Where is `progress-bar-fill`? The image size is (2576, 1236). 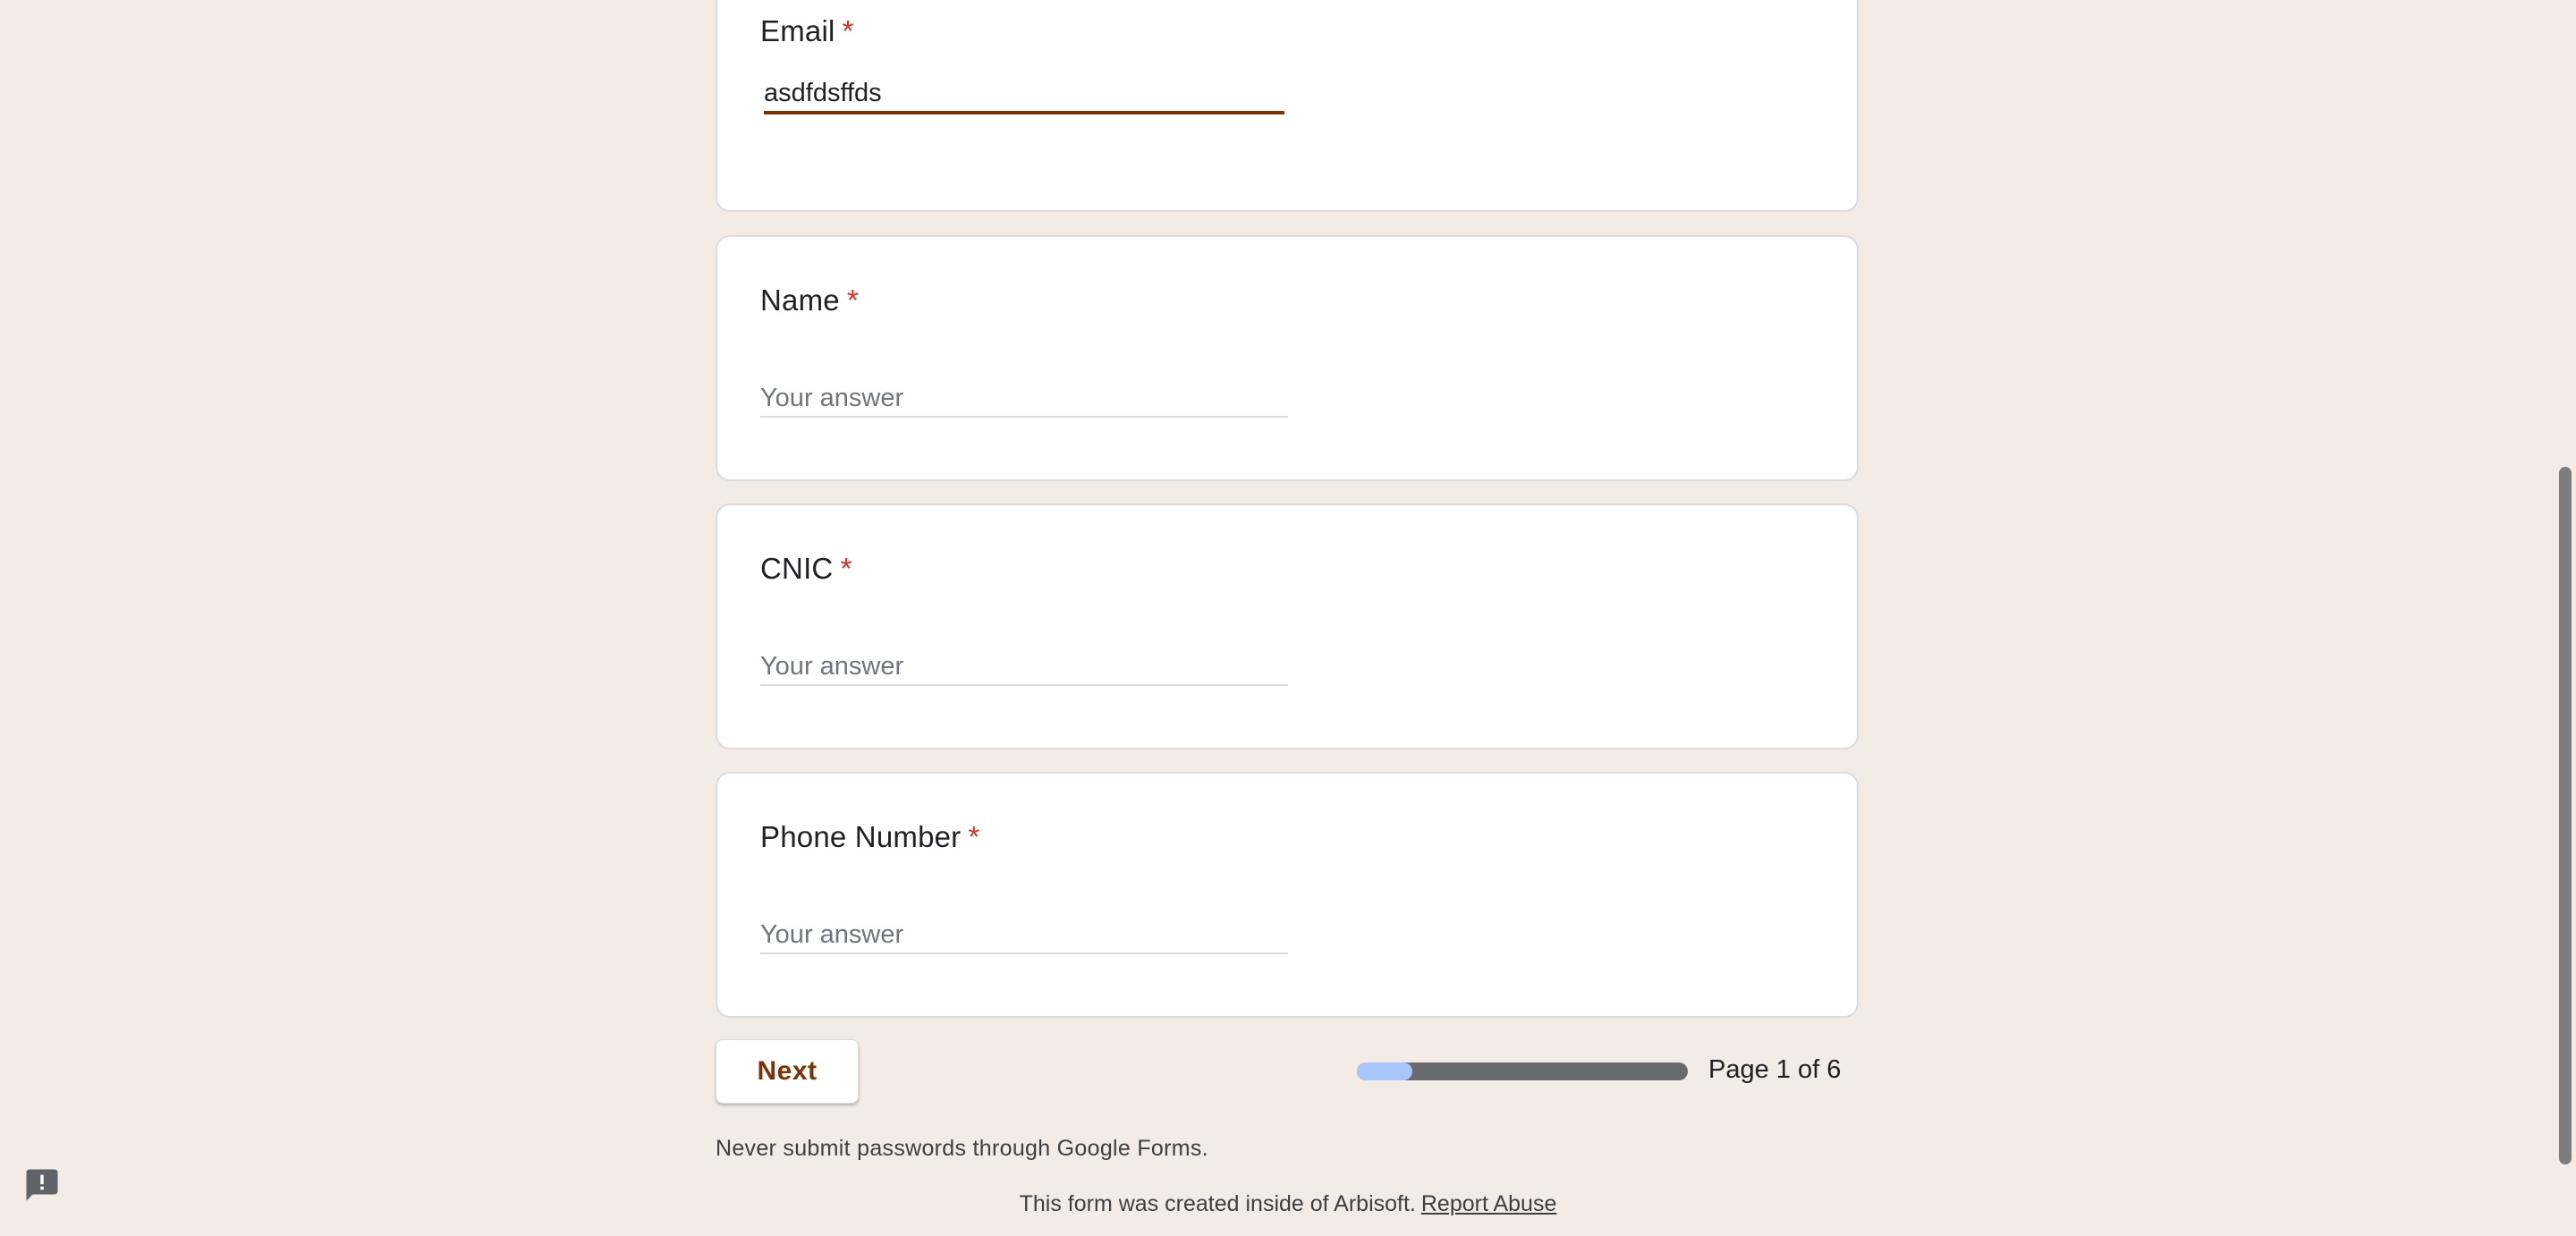 progress-bar-fill is located at coordinates (1384, 1071).